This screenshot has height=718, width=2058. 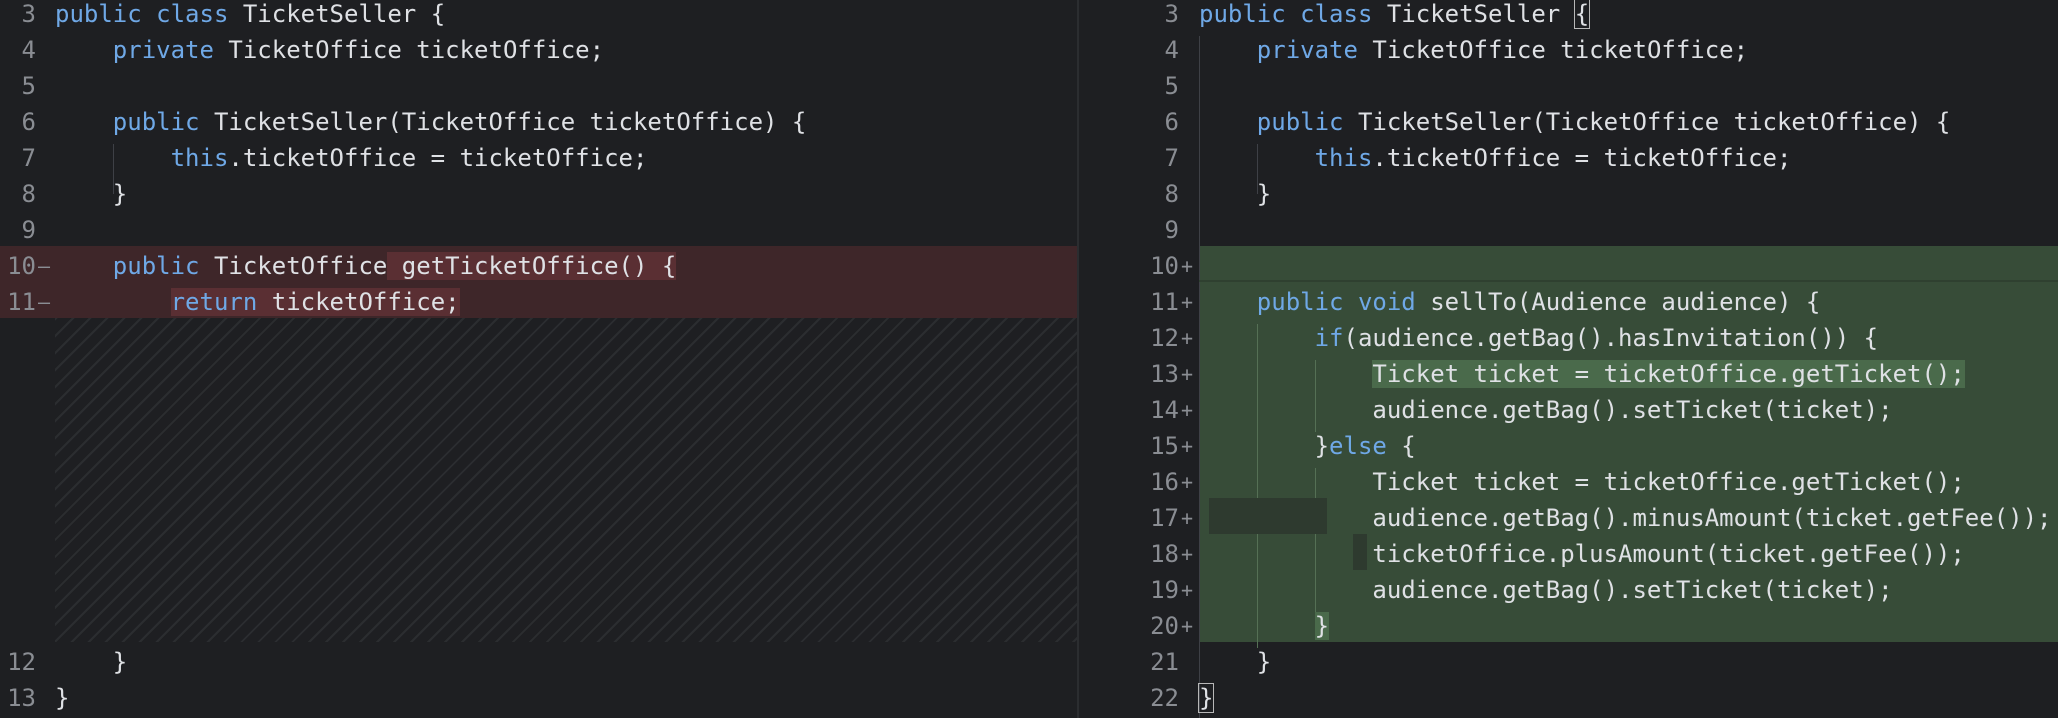 I want to click on matched-brace: }, so click(x=1206, y=698).